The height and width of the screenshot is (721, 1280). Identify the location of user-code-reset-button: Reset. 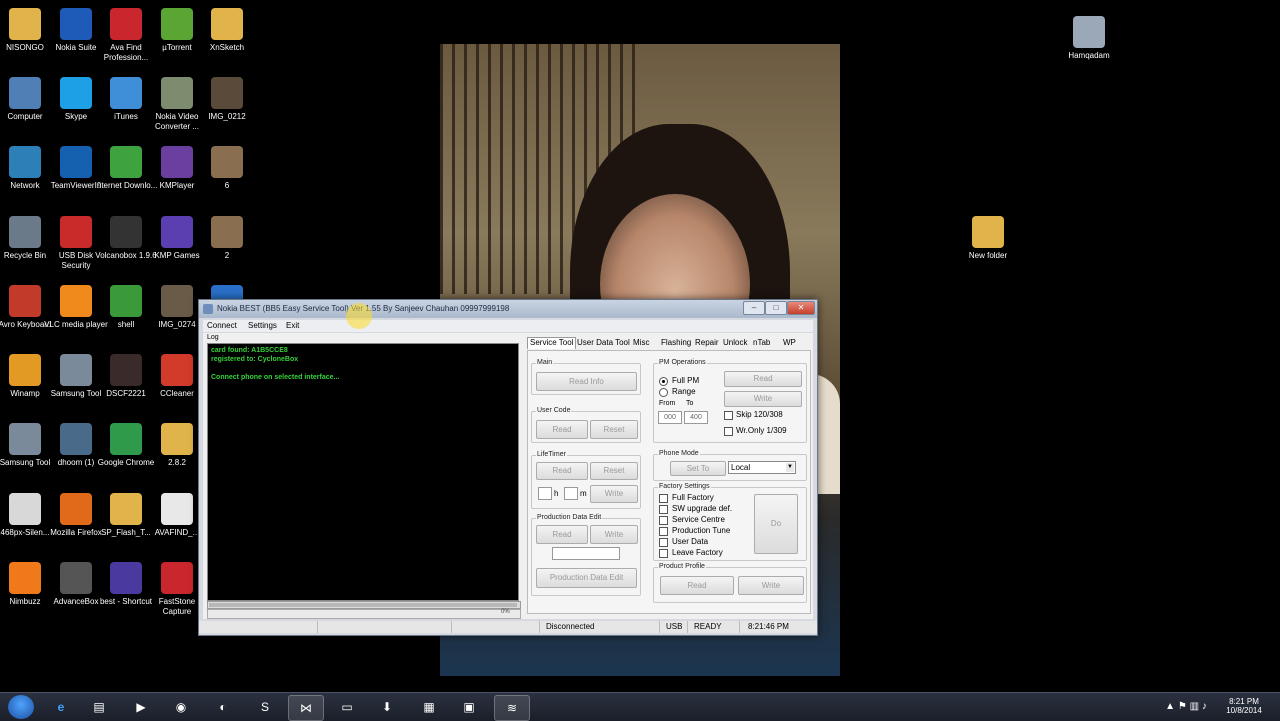
(614, 429).